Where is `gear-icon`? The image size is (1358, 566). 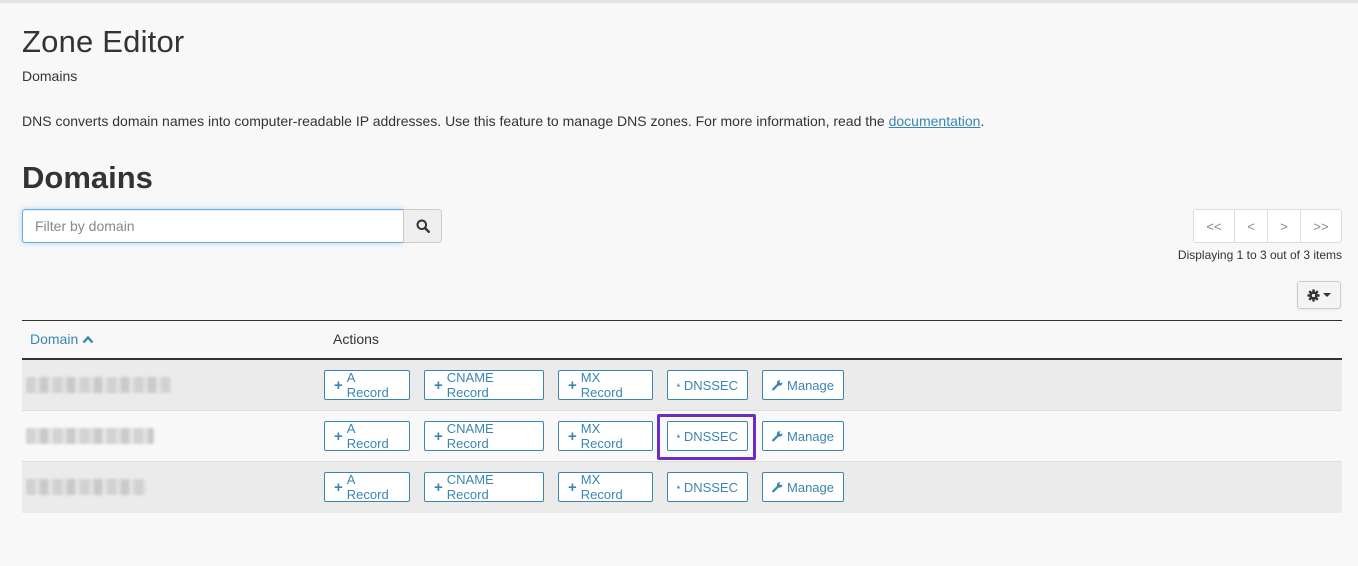 gear-icon is located at coordinates (1313, 295).